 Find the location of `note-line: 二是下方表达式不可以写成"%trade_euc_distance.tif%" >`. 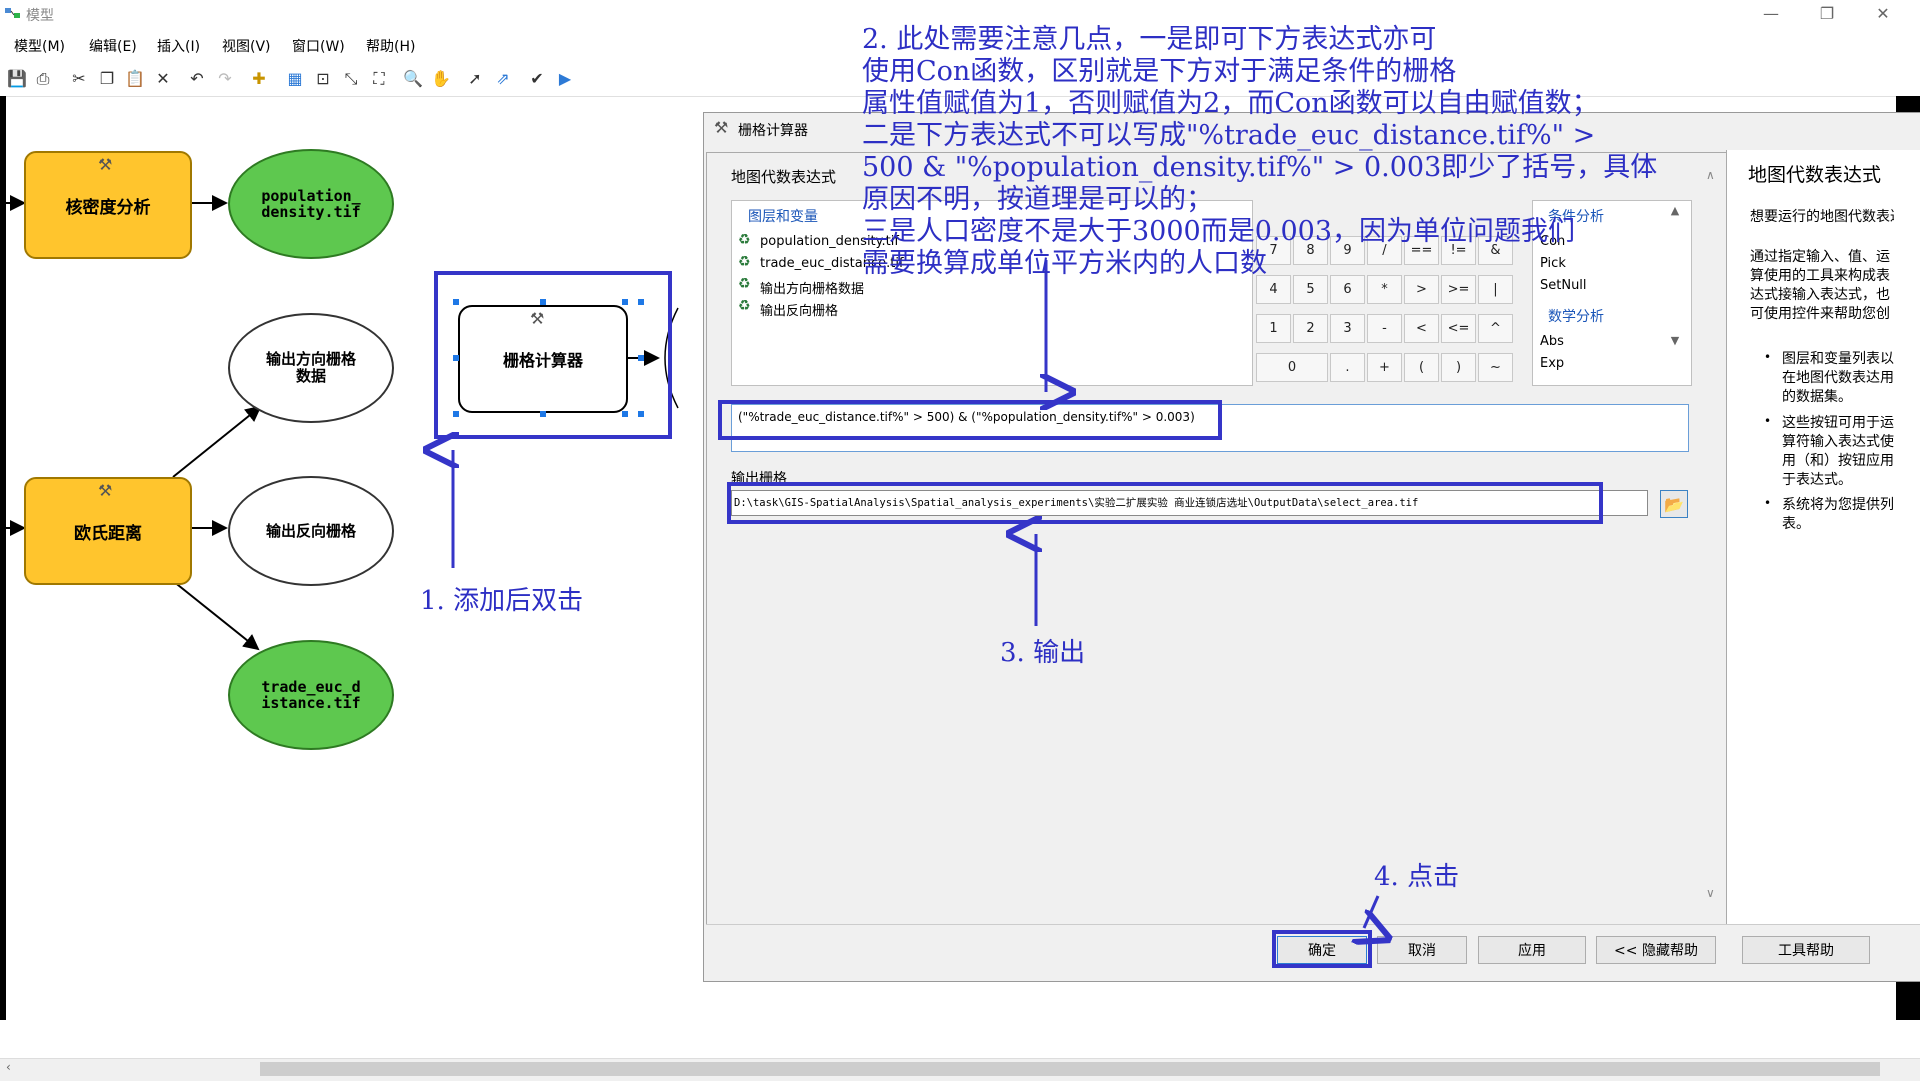

note-line: 二是下方表达式不可以写成"%trade_euc_distance.tif%" > is located at coordinates (1229, 135).